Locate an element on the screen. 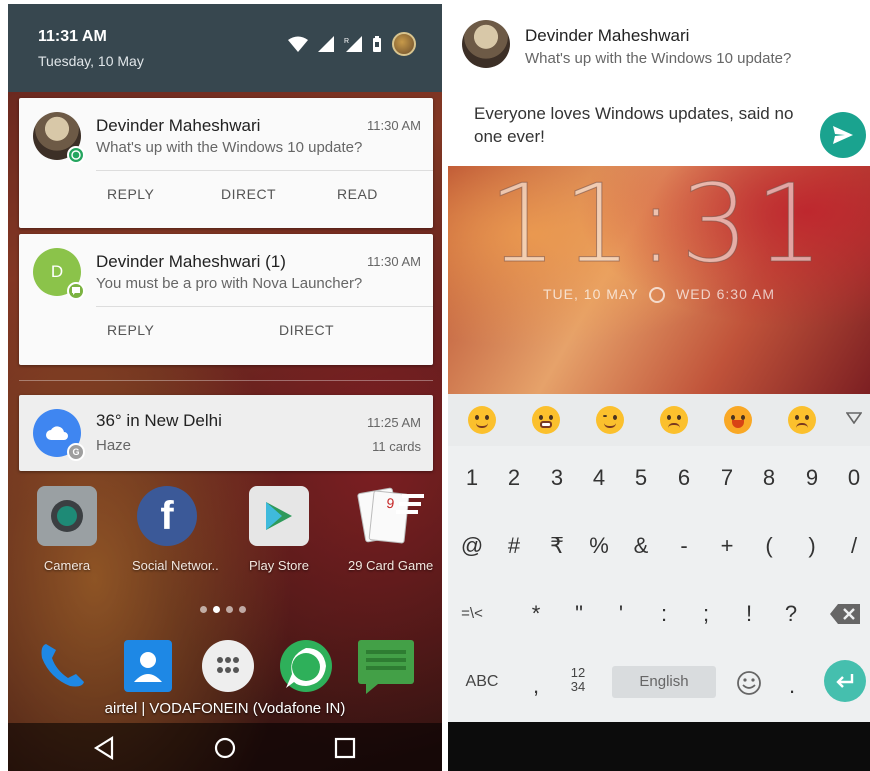 The image size is (870, 771). key-9: 9 is located at coordinates (812, 478).